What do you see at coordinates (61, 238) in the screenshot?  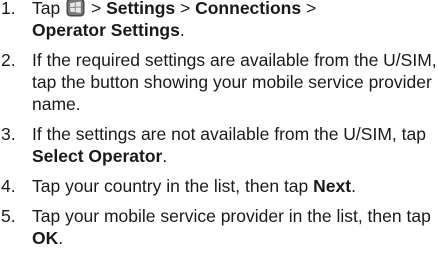 I see `step-5-end: .` at bounding box center [61, 238].